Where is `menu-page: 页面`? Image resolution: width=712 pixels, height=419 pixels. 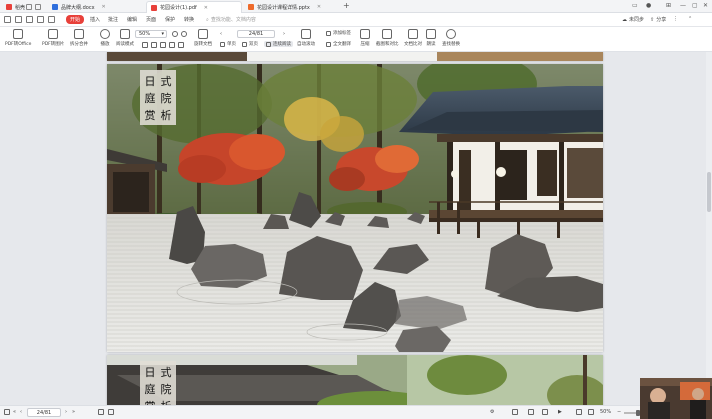
menu-page: 页面 is located at coordinates (151, 19).